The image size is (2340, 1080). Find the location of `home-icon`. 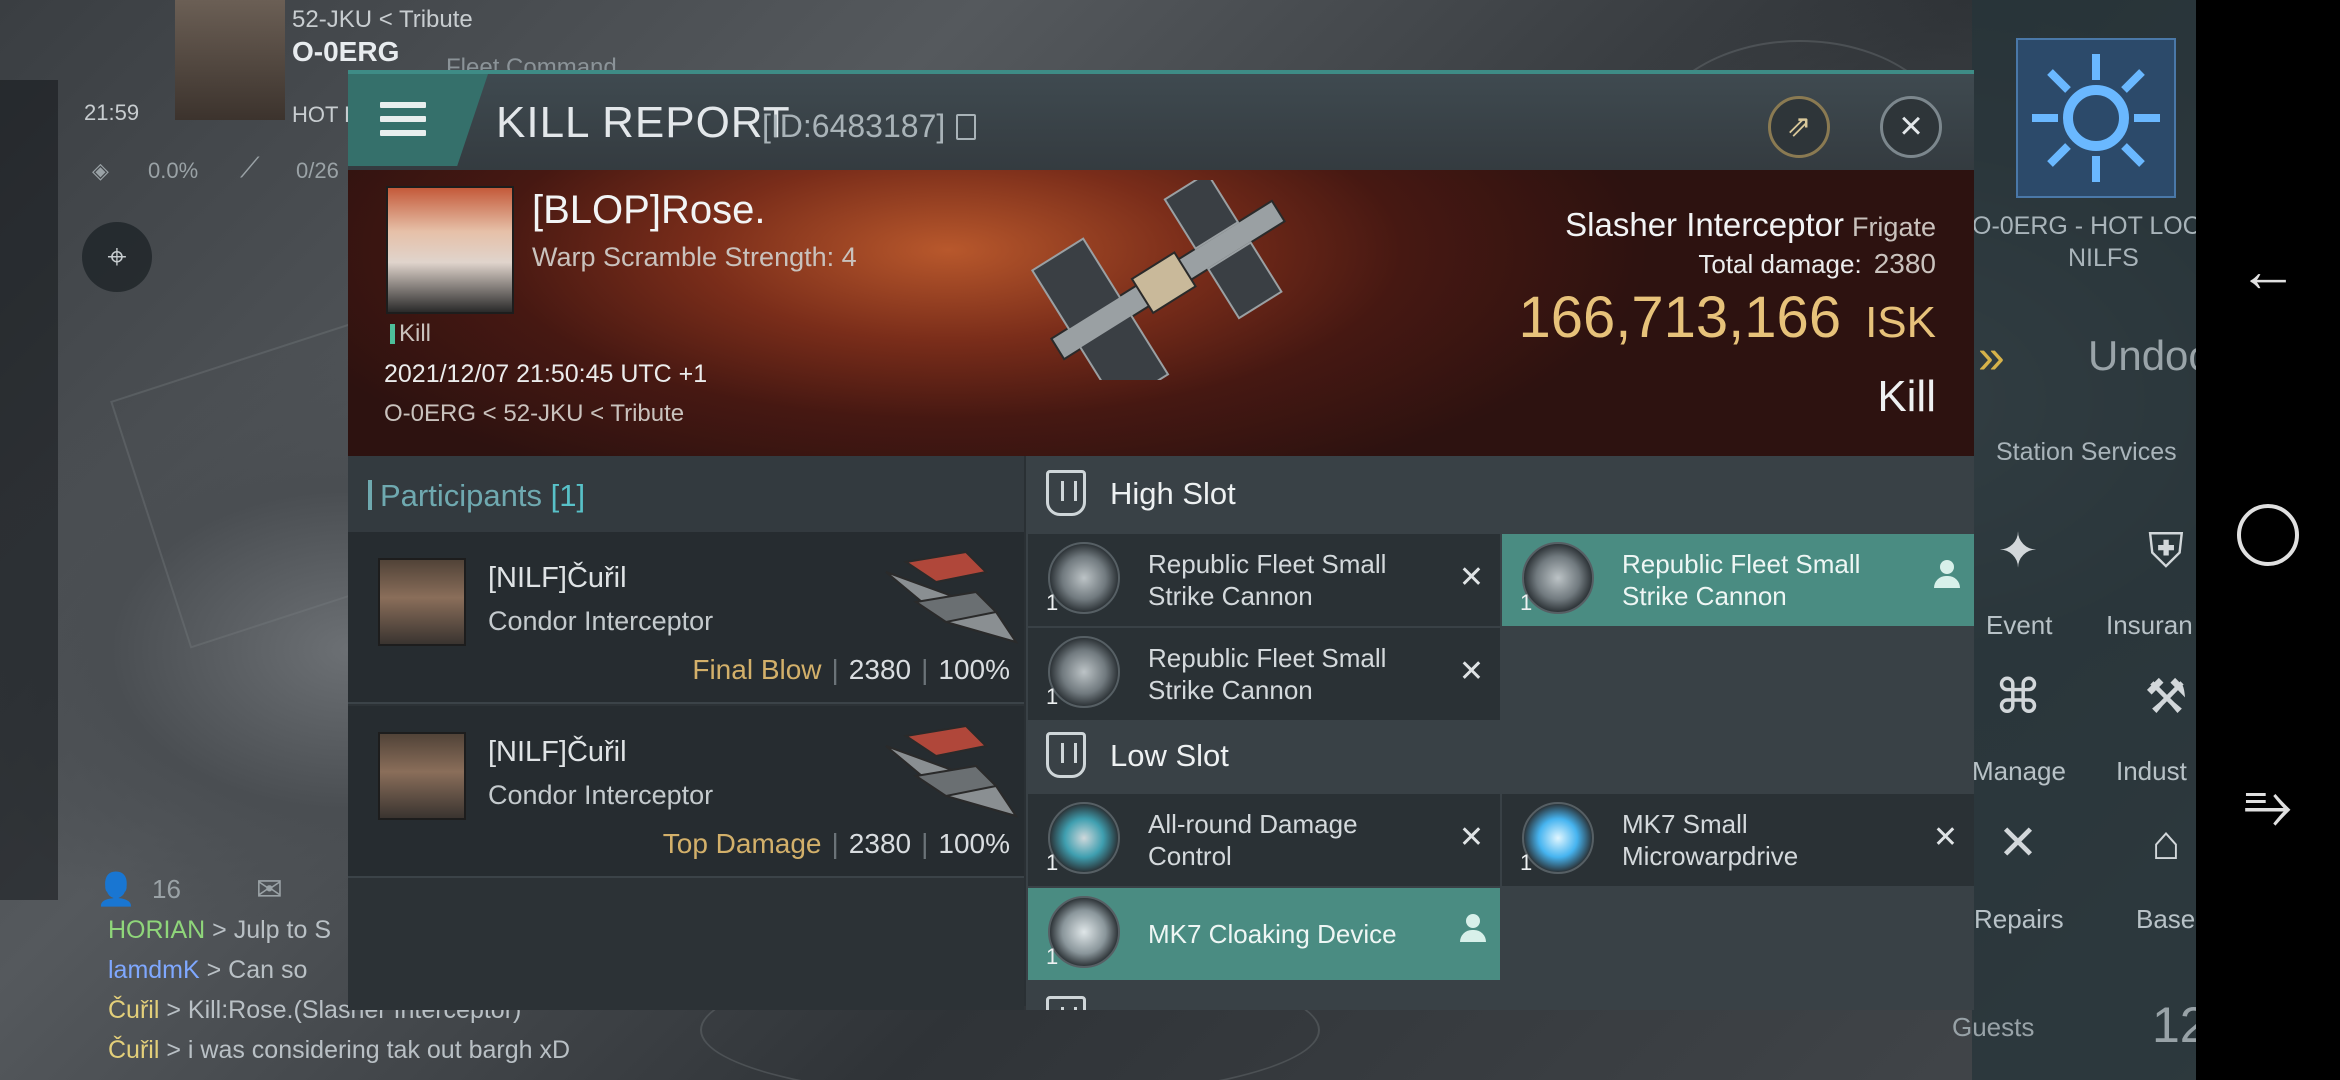

home-icon is located at coordinates (2268, 542).